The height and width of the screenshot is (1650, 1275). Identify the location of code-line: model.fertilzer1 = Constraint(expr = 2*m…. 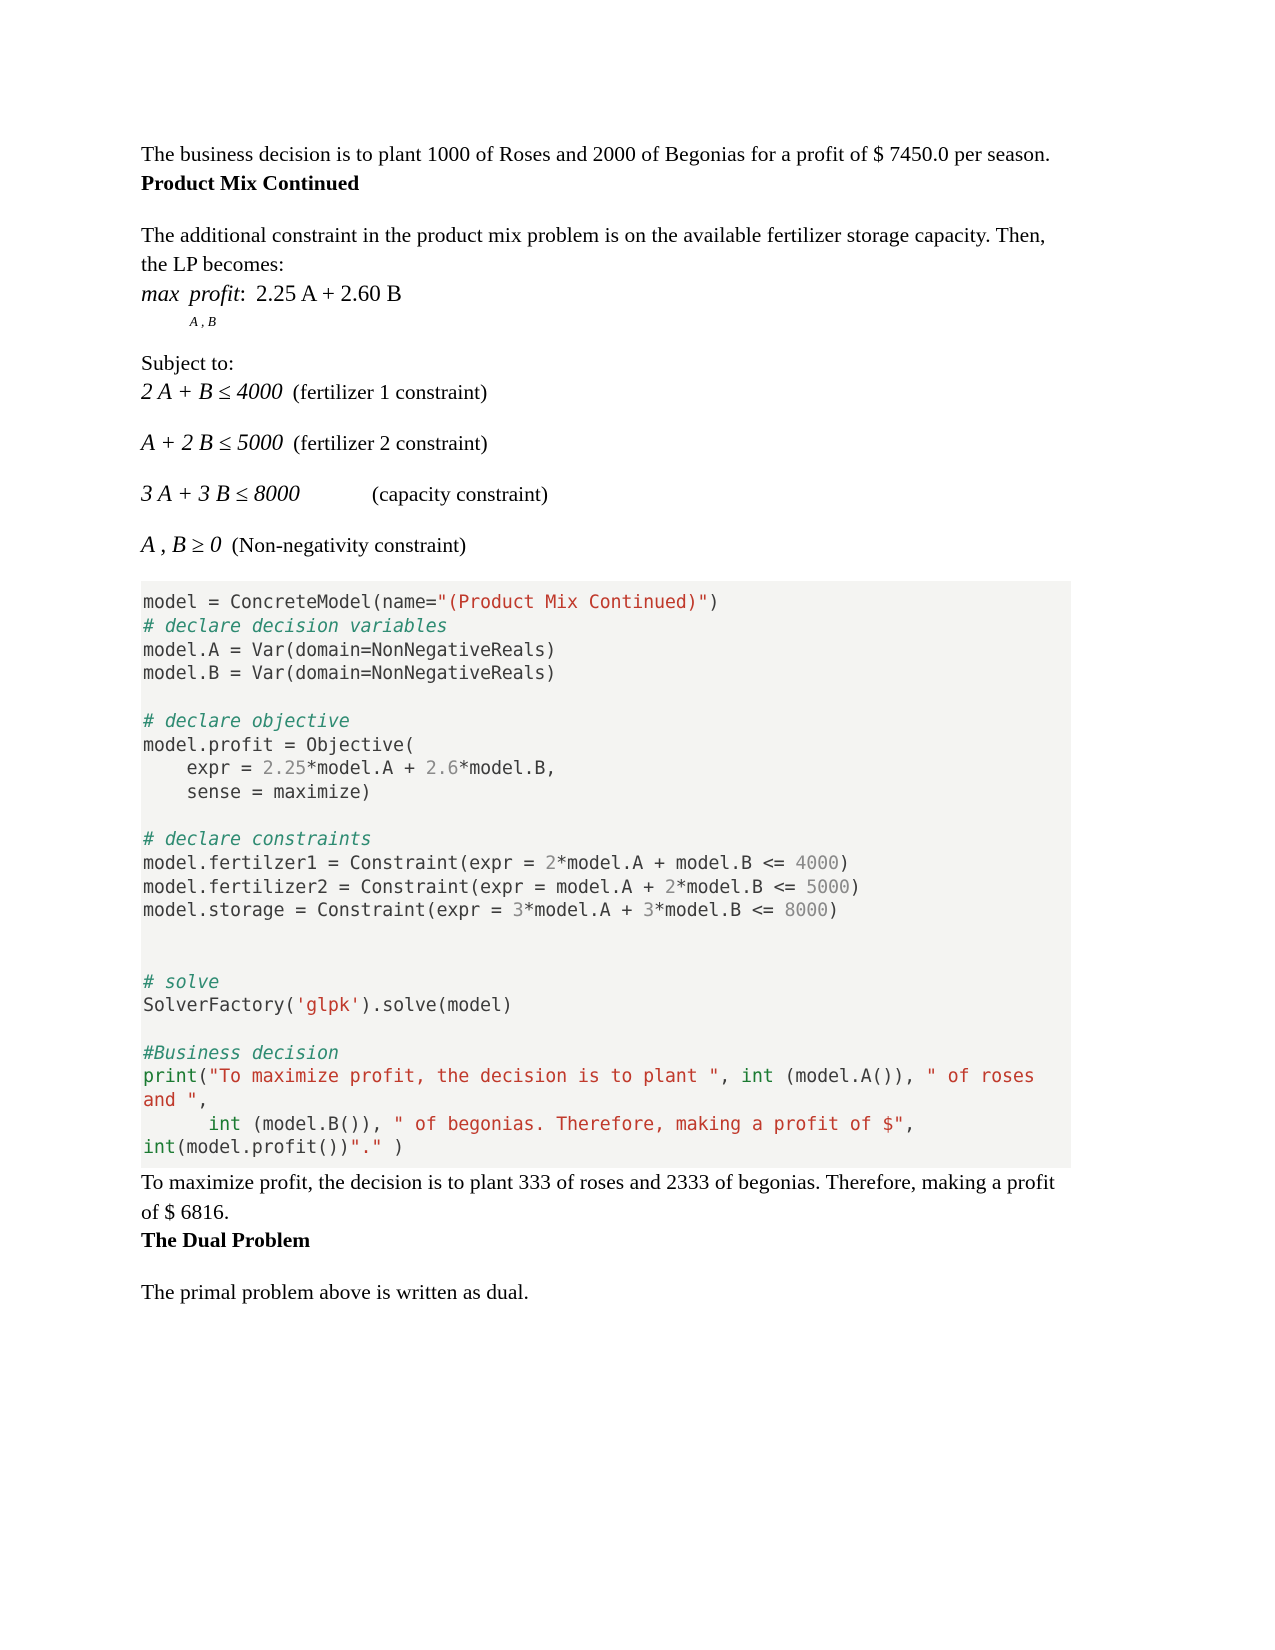
(606, 864).